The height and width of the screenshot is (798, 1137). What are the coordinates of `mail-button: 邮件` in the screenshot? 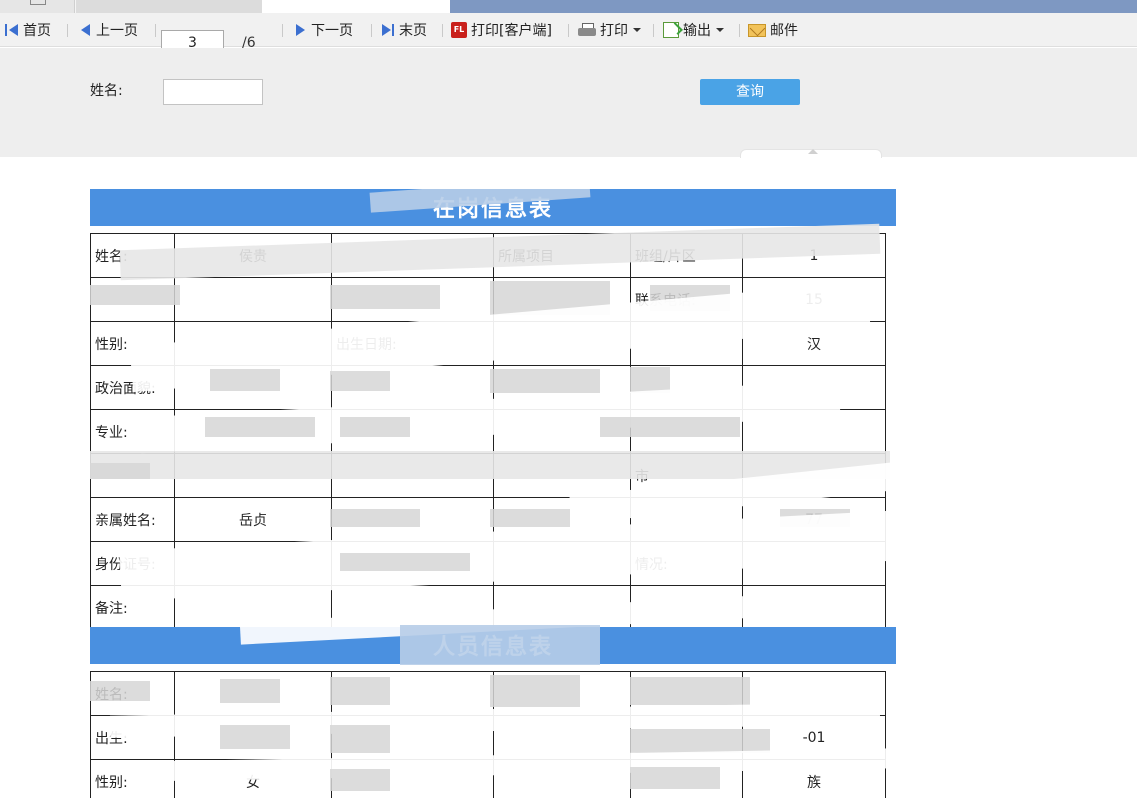 It's located at (773, 30).